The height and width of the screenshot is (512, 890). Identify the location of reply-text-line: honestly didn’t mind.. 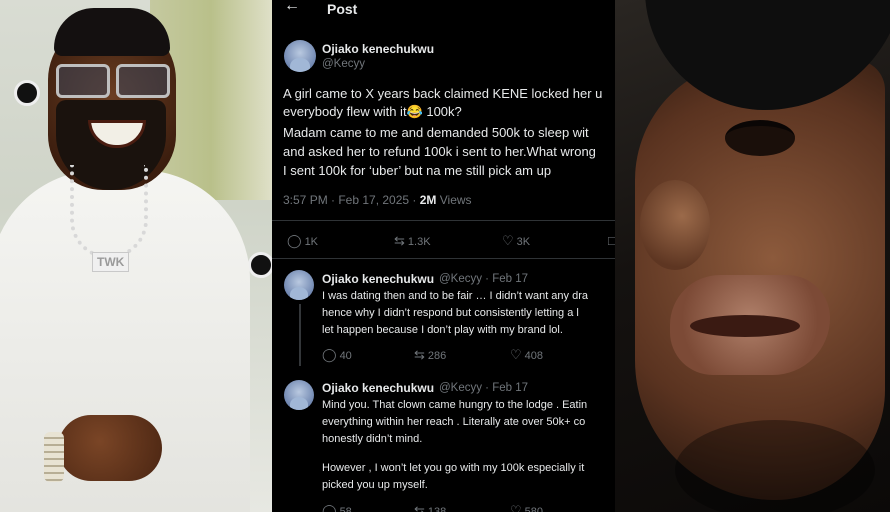
(372, 439).